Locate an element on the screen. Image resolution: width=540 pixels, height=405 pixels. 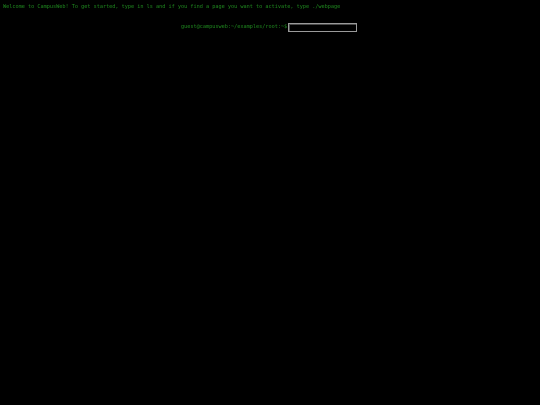
command-prompt-row: guest@campusweb:~/examples/root:~$ is located at coordinates (269, 27).